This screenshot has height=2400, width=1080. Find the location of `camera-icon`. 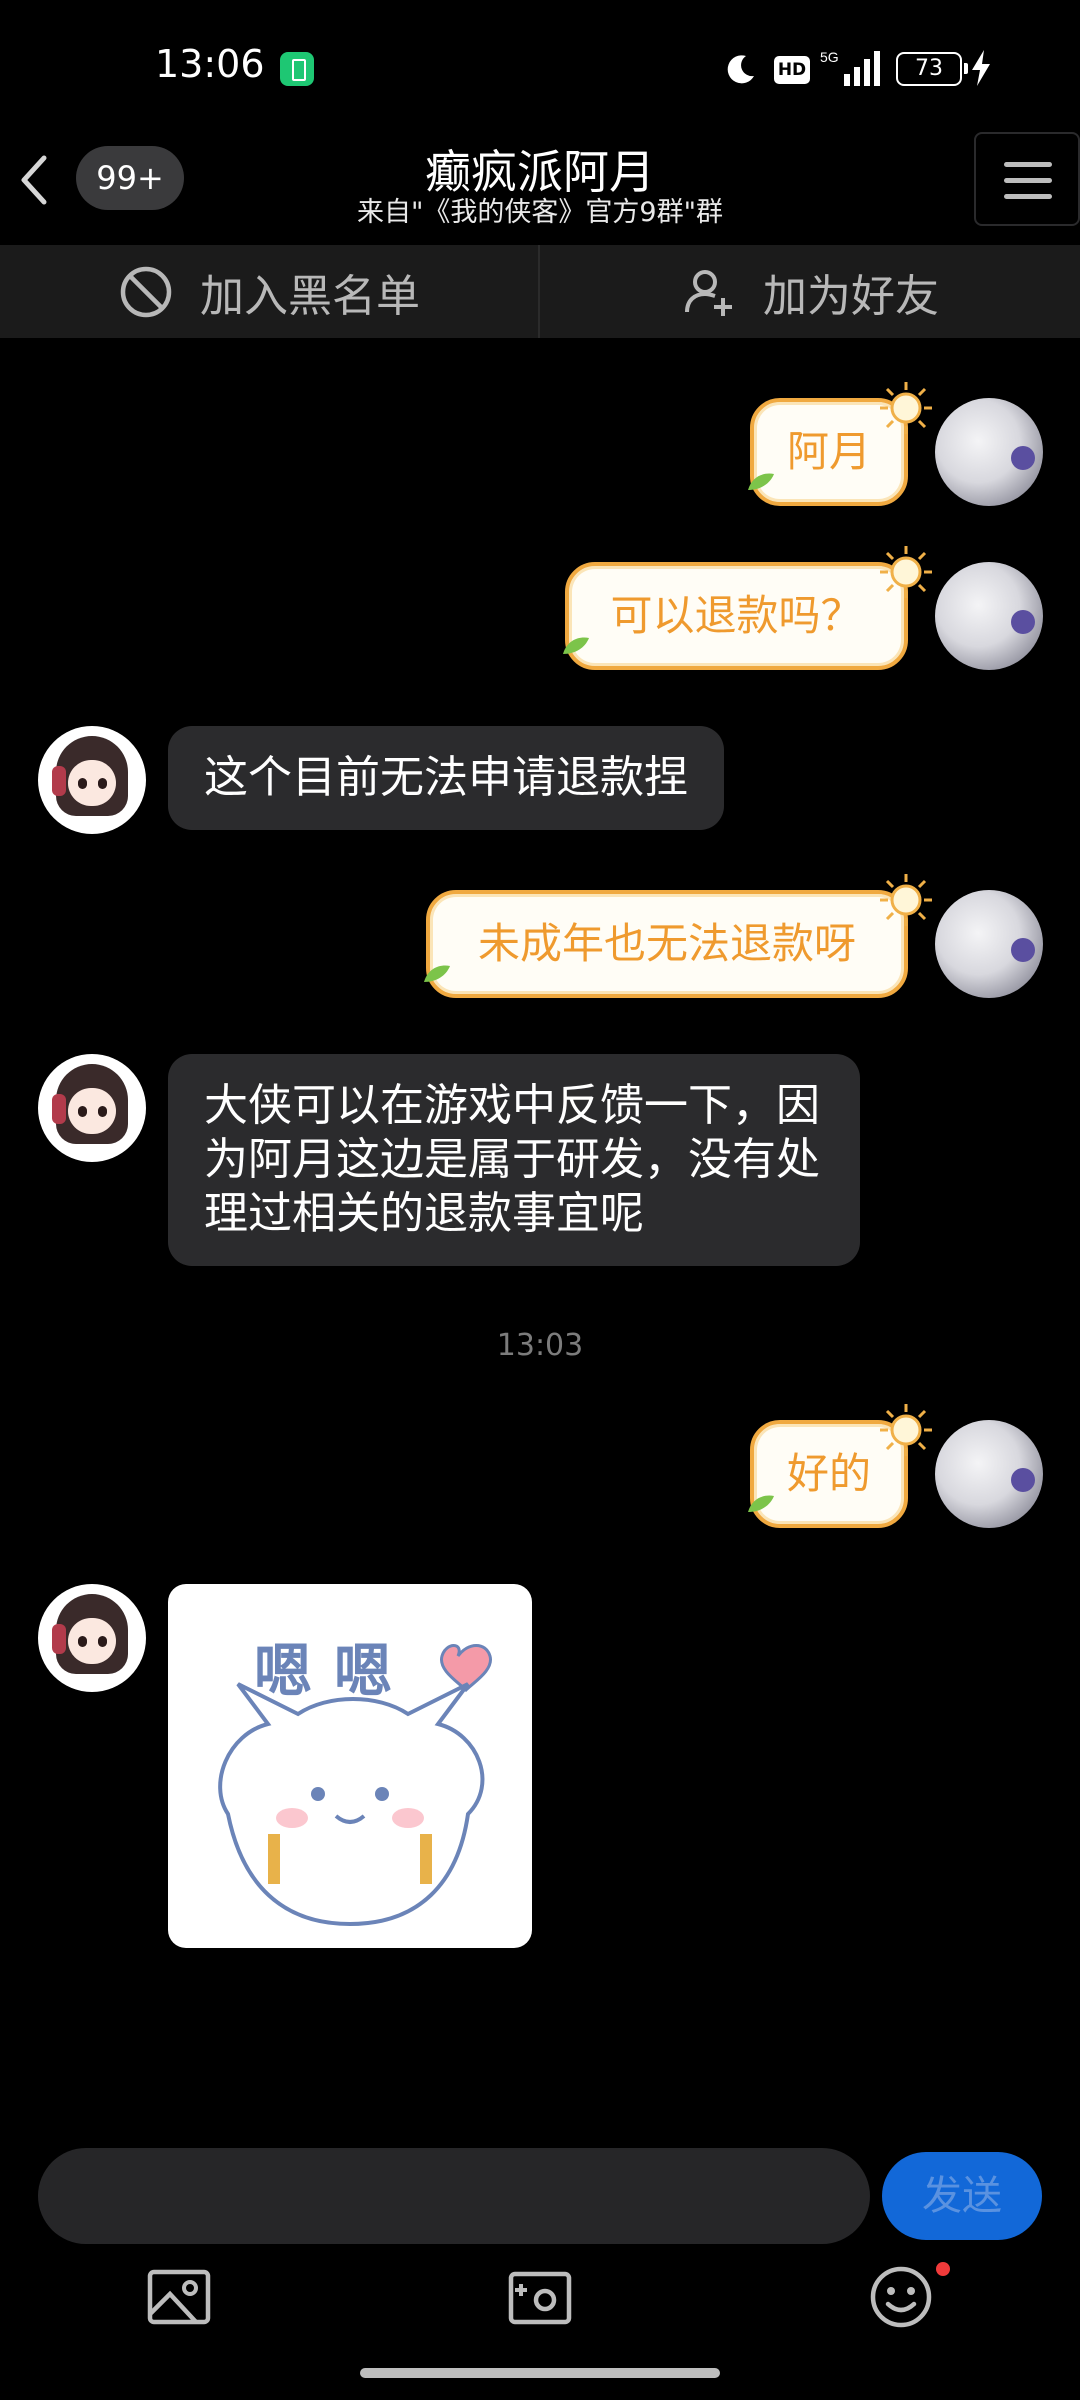

camera-icon is located at coordinates (540, 2297).